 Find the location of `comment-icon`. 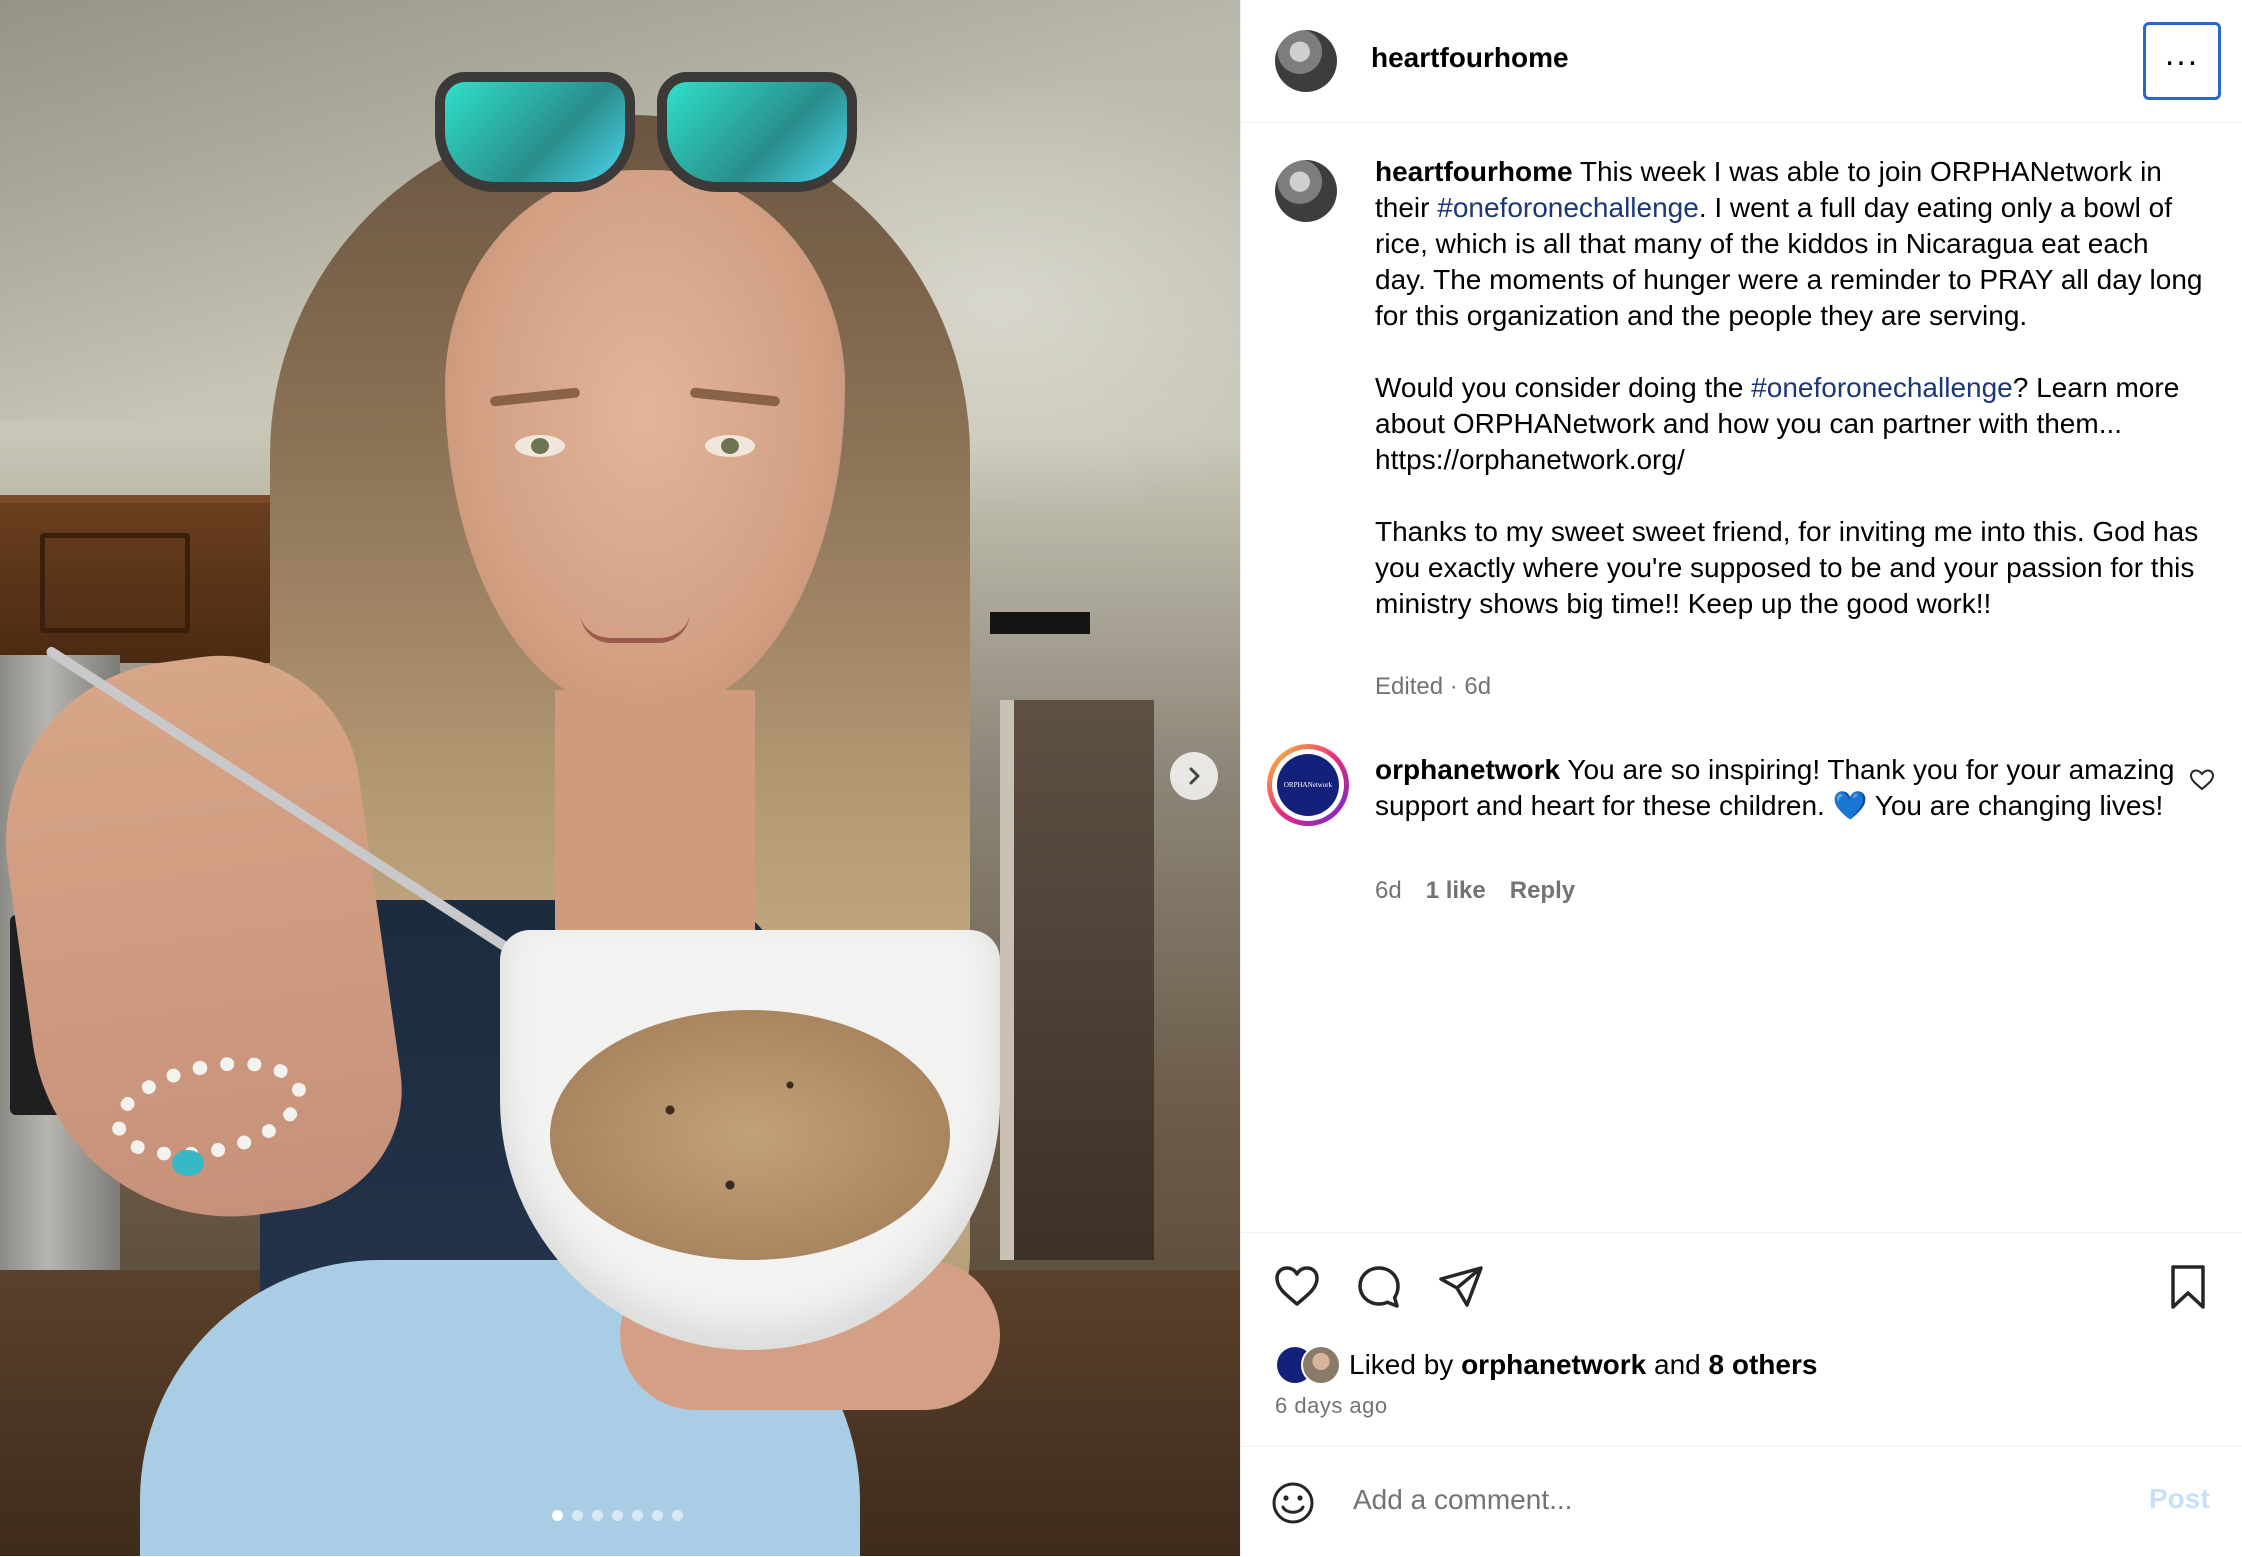

comment-icon is located at coordinates (1379, 1287).